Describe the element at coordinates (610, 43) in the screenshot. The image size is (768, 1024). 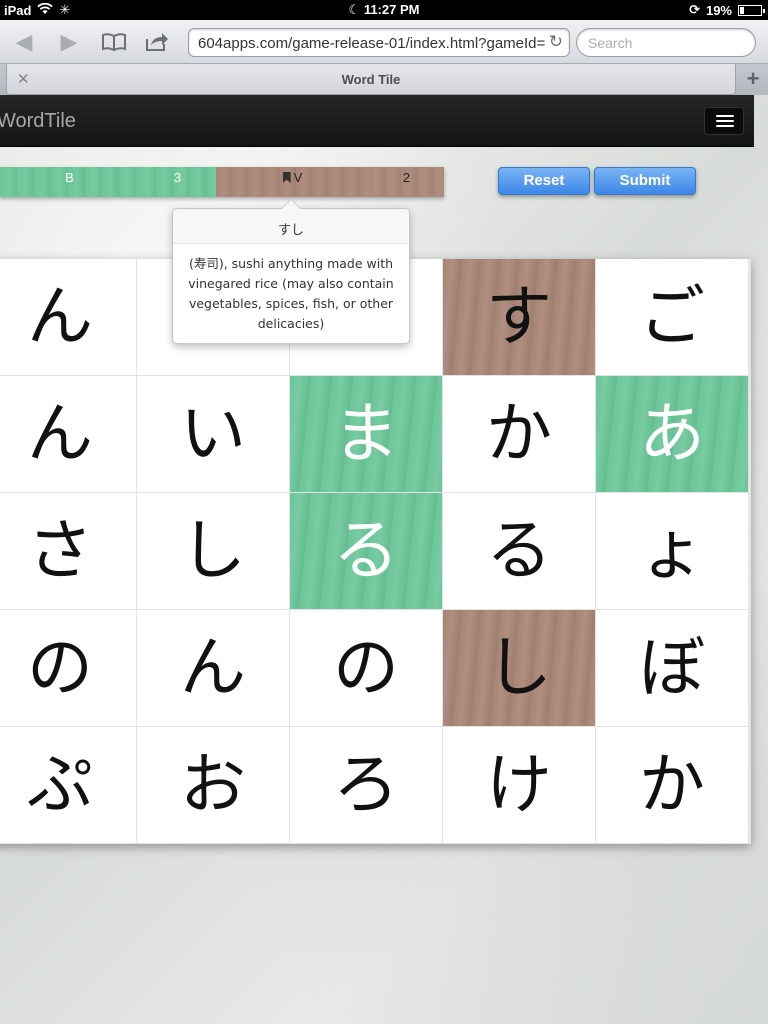
I see `search-placeholder: Search` at that location.